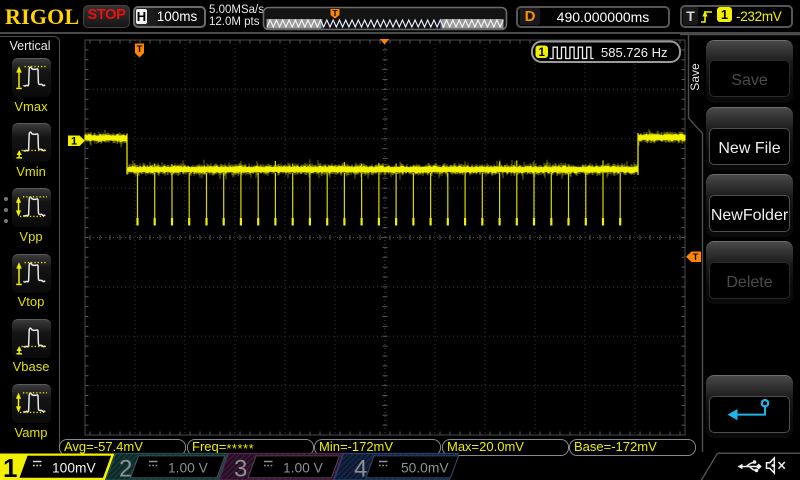  What do you see at coordinates (634, 52) in the screenshot?
I see `svg-text: 585.726 Hz` at bounding box center [634, 52].